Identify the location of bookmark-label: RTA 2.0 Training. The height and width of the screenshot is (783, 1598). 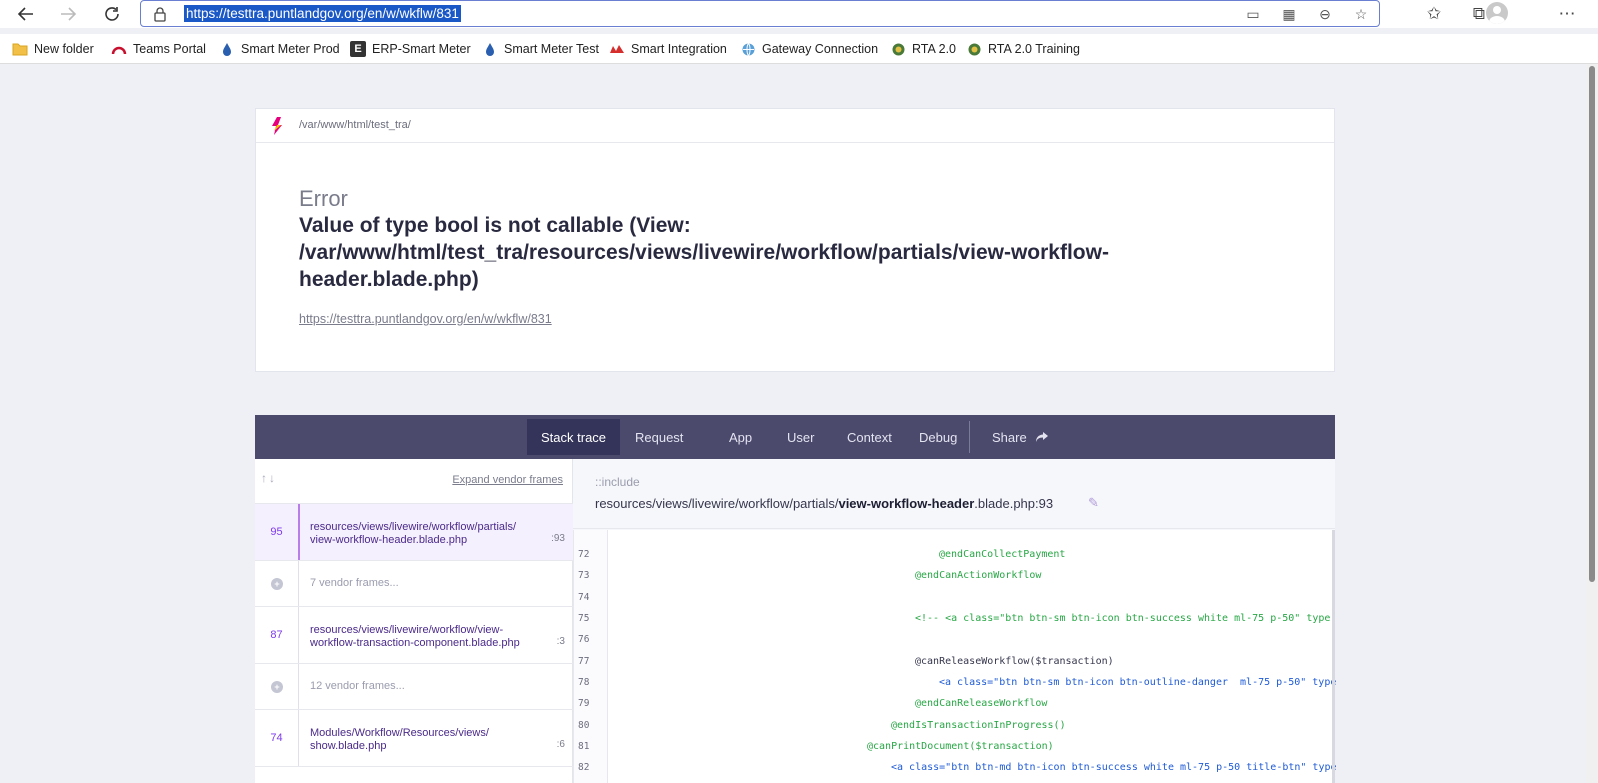
(1034, 49).